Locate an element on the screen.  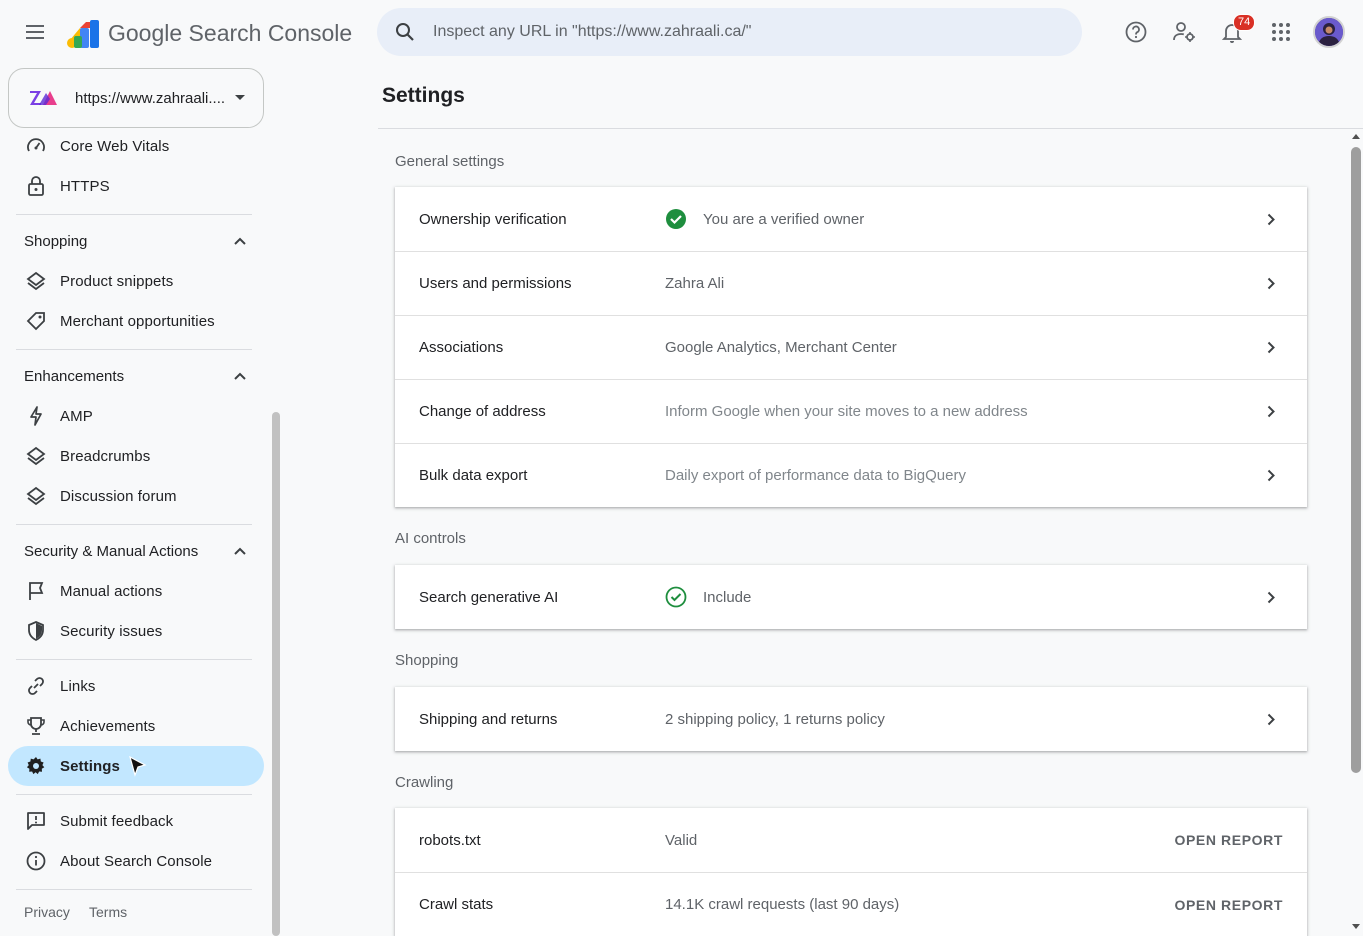
terms-link: Terms is located at coordinates (108, 912).